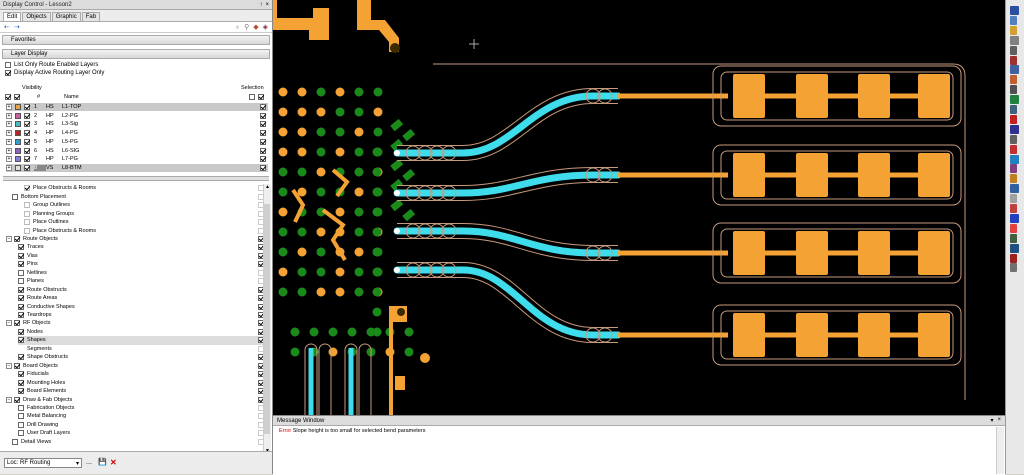 The image size is (1024, 475). Describe the element at coordinates (7, 27) in the screenshot. I see `back-icon: ⇠` at that location.